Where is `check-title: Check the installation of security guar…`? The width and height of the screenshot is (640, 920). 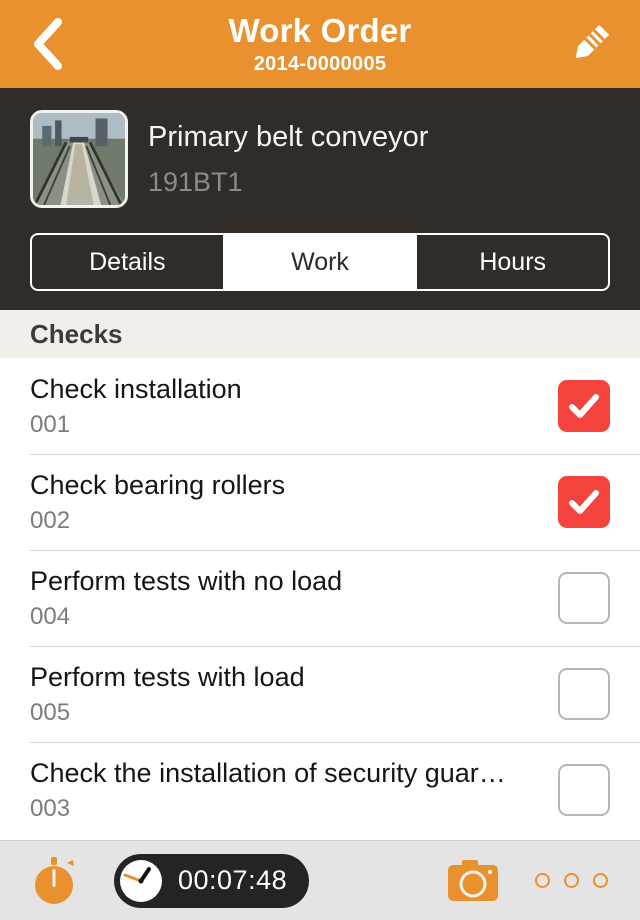
check-title: Check the installation of security guar… is located at coordinates (268, 773).